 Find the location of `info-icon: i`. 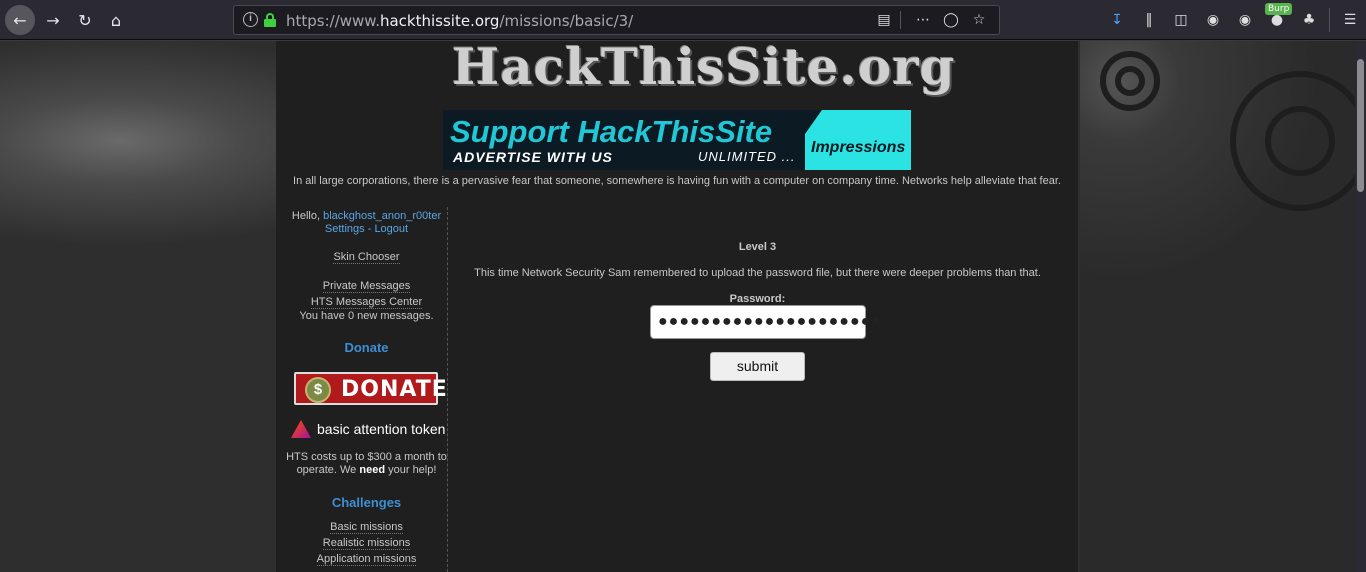

info-icon: i is located at coordinates (250, 19).